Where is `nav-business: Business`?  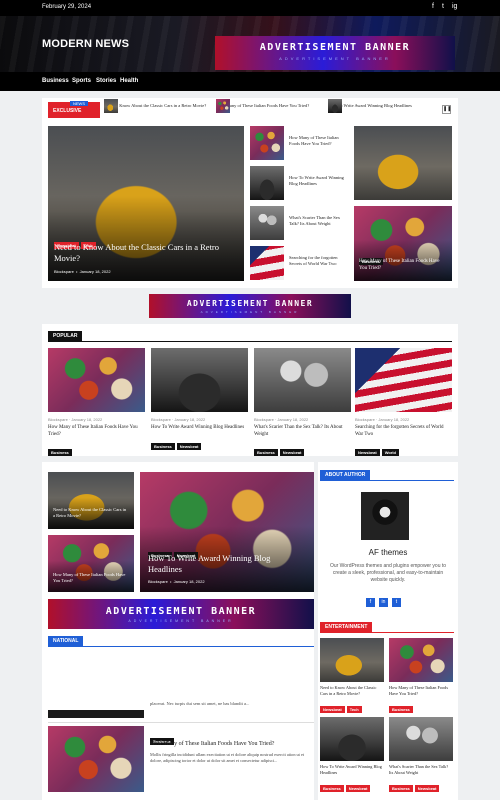
nav-business: Business is located at coordinates (55, 81).